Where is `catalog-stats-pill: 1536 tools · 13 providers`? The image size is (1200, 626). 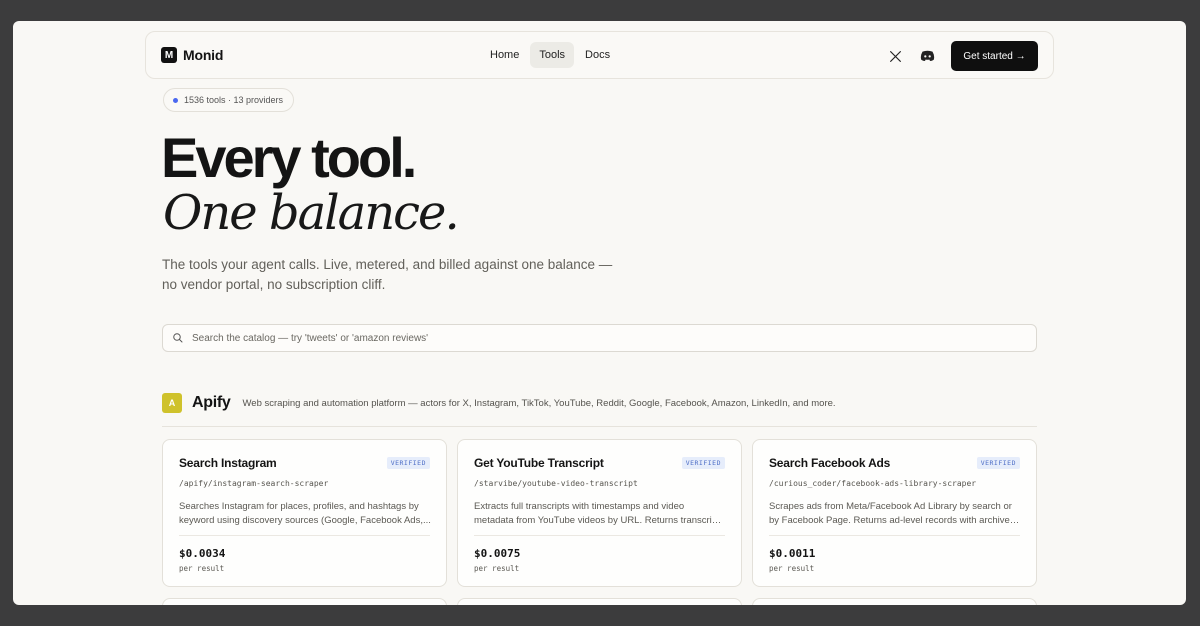
catalog-stats-pill: 1536 tools · 13 providers is located at coordinates (229, 100).